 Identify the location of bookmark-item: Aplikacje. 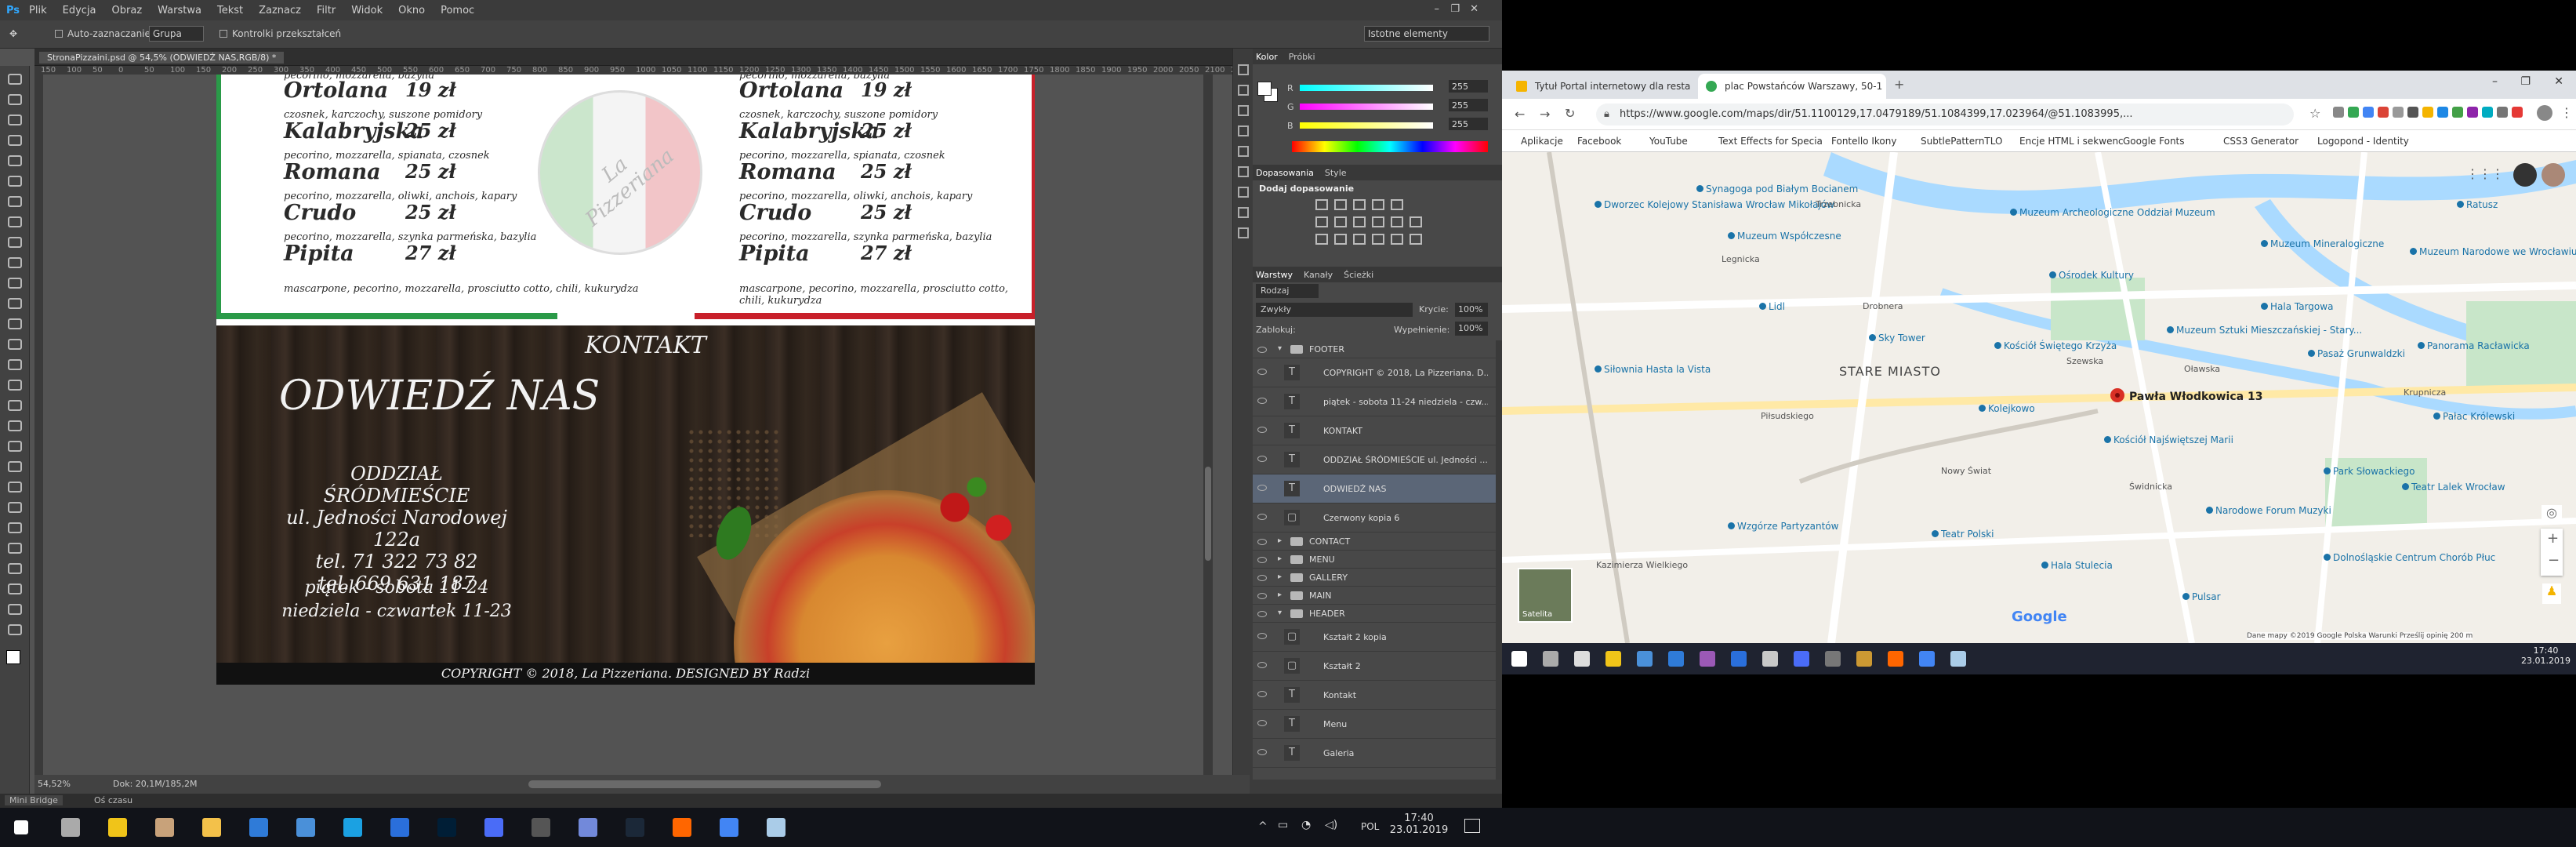
(1542, 141).